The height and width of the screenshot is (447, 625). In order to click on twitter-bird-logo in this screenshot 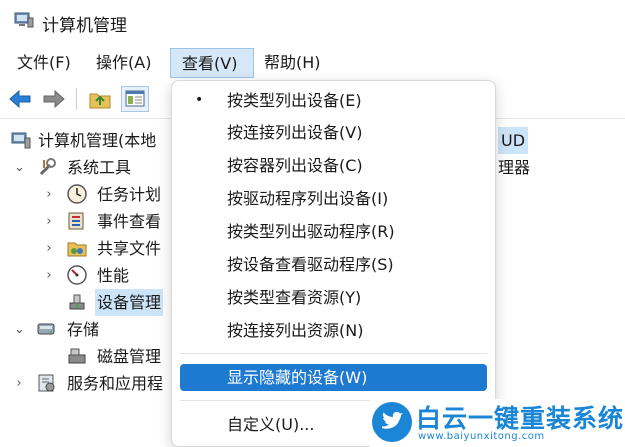, I will do `click(392, 422)`.